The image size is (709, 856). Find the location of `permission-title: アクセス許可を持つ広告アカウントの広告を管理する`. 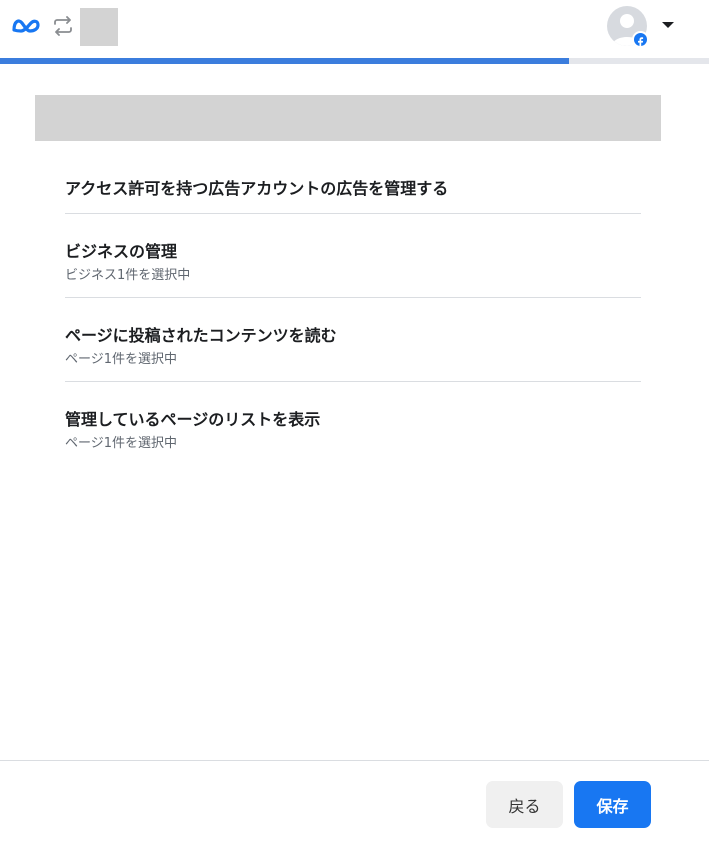

permission-title: アクセス許可を持つ広告アカウントの広告を管理する is located at coordinates (257, 188).